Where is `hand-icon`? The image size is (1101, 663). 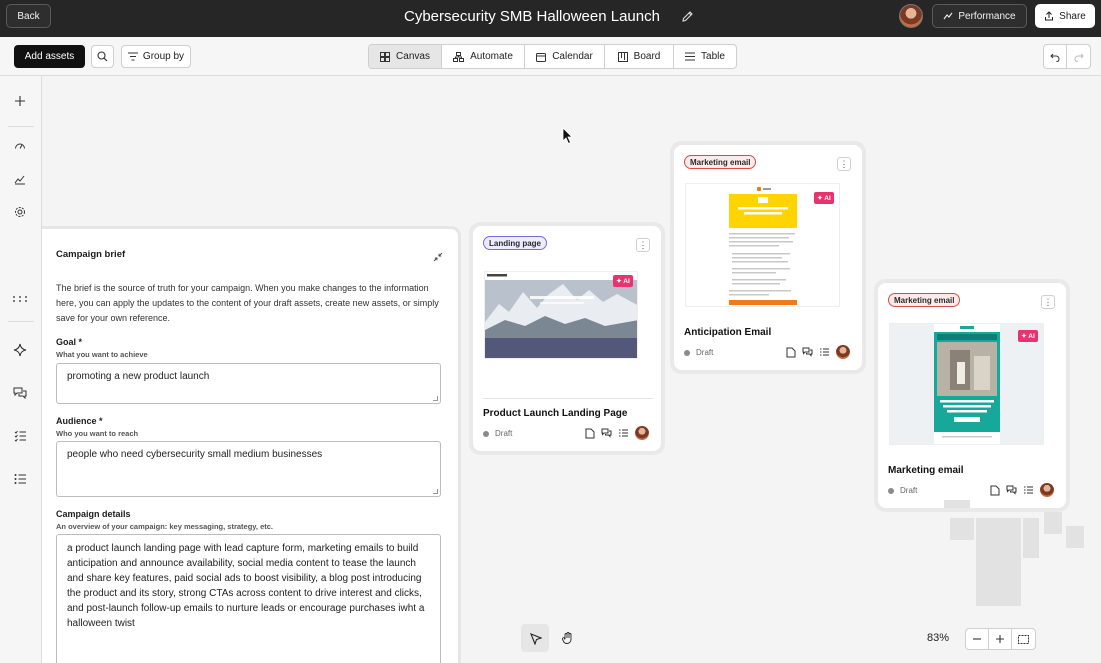 hand-icon is located at coordinates (567, 638).